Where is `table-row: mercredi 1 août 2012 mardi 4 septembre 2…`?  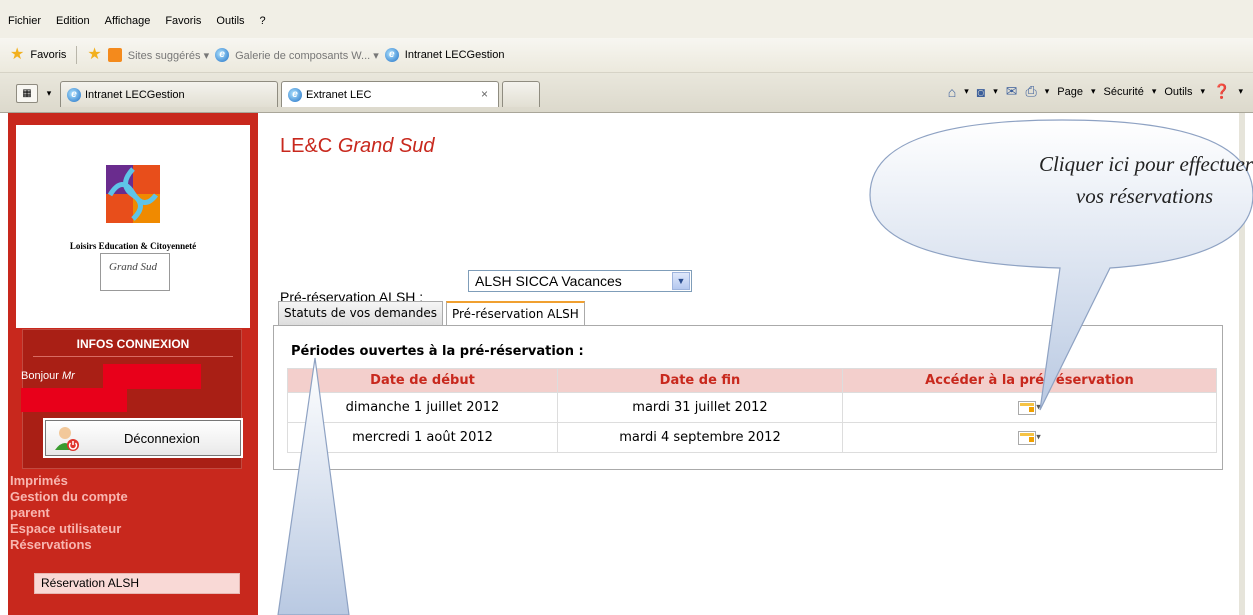 table-row: mercredi 1 août 2012 mardi 4 septembre 2… is located at coordinates (752, 437).